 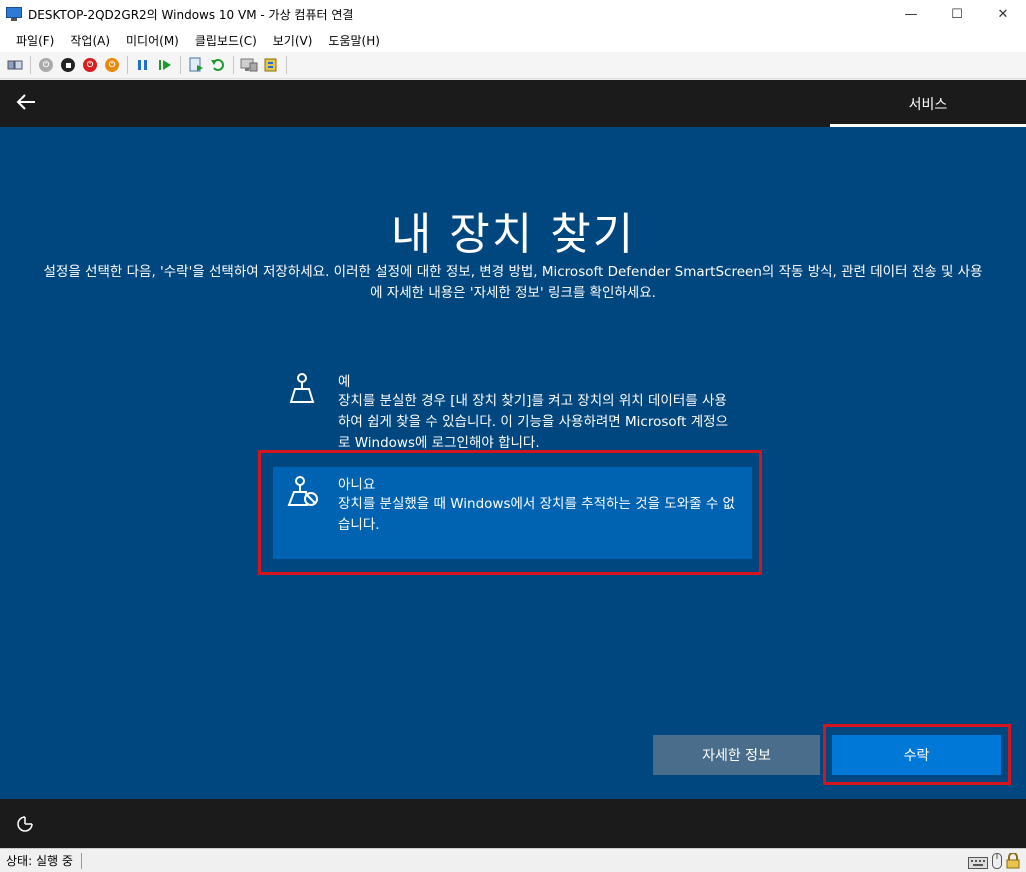 What do you see at coordinates (25, 824) in the screenshot?
I see `ease-of-access-icon` at bounding box center [25, 824].